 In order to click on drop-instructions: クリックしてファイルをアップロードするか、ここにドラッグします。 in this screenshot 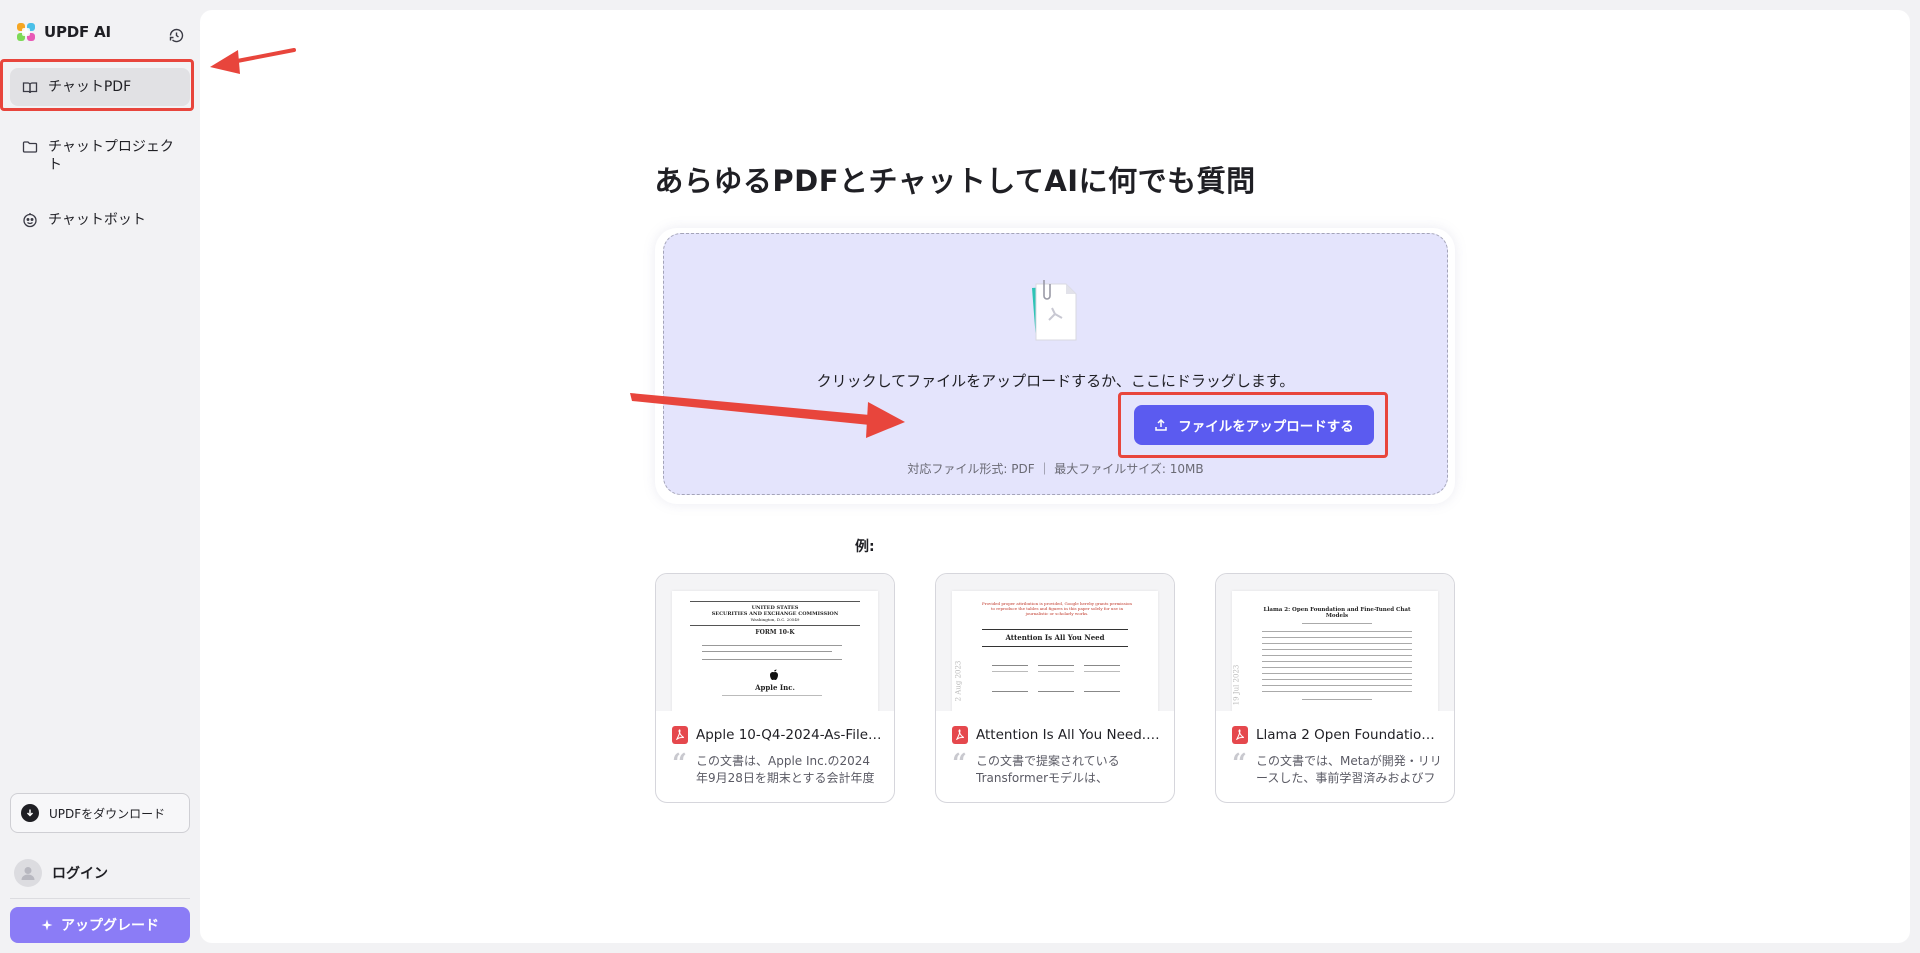, I will do `click(1055, 381)`.